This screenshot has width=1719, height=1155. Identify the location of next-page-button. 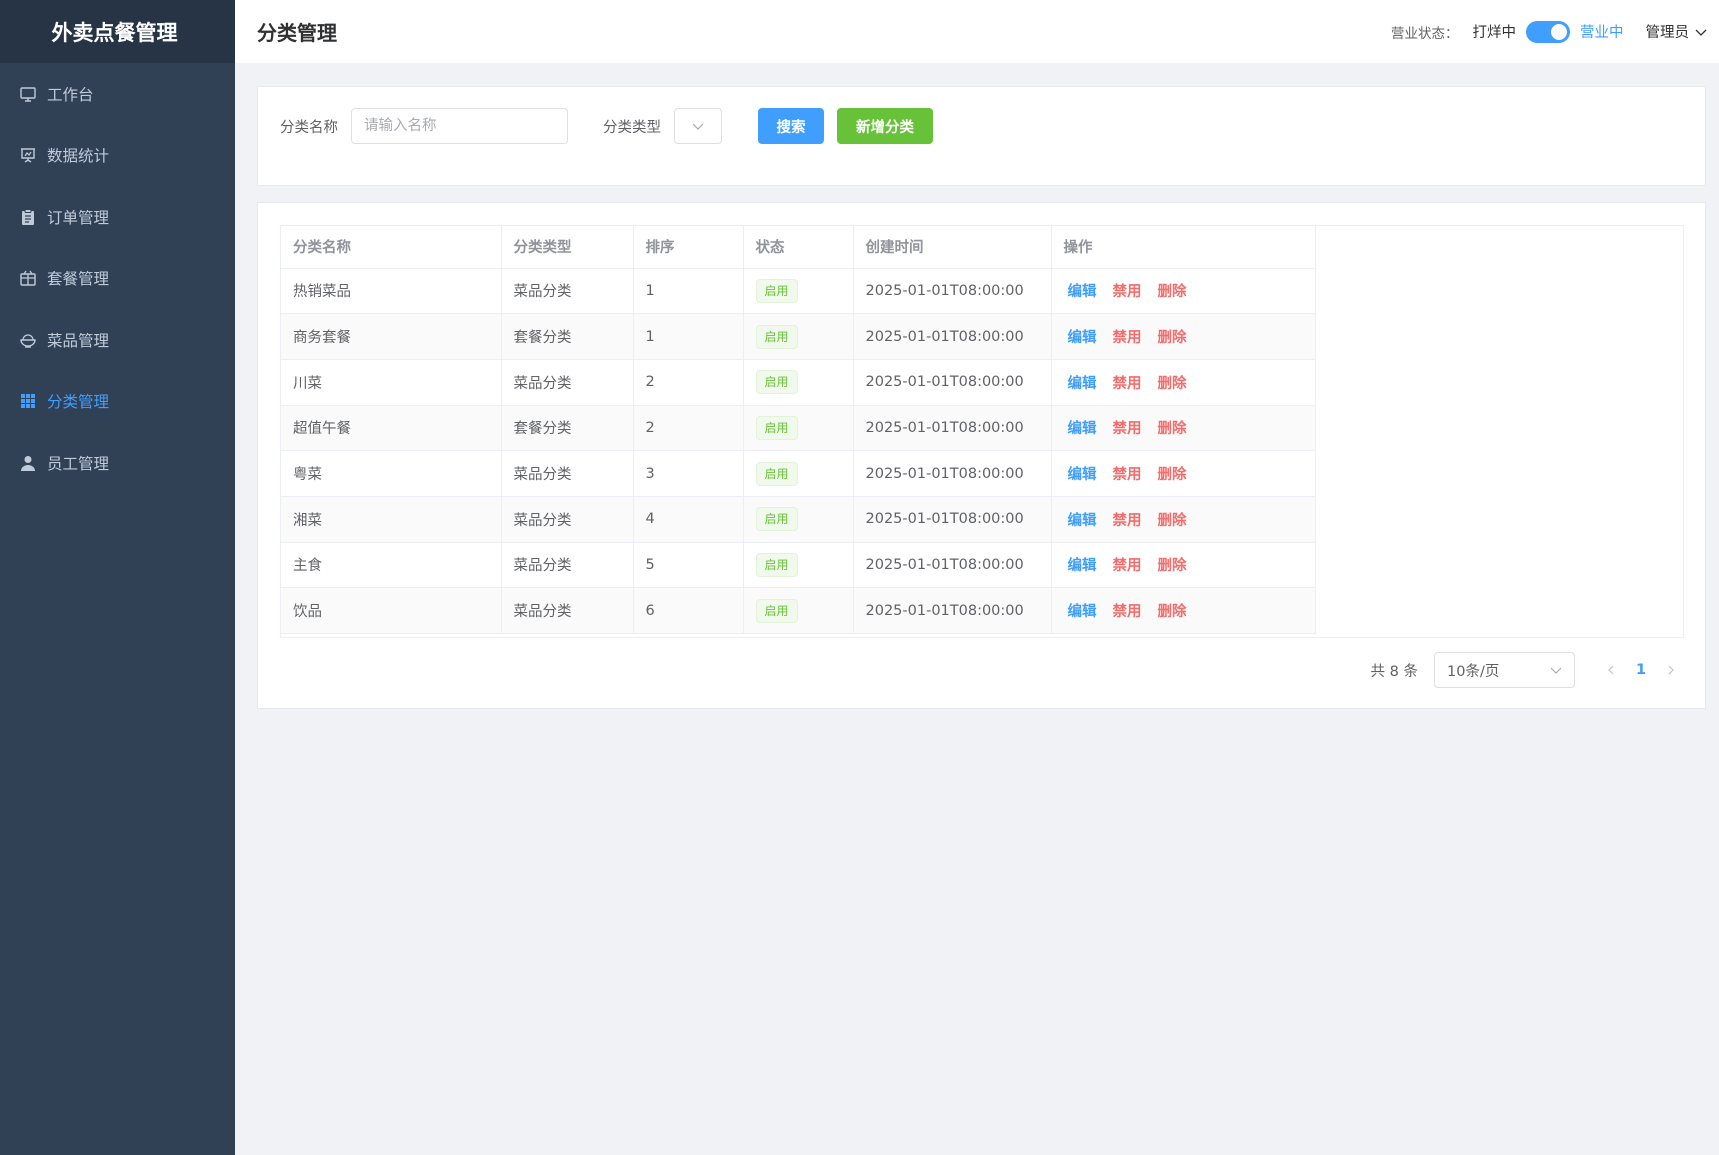
(1671, 670).